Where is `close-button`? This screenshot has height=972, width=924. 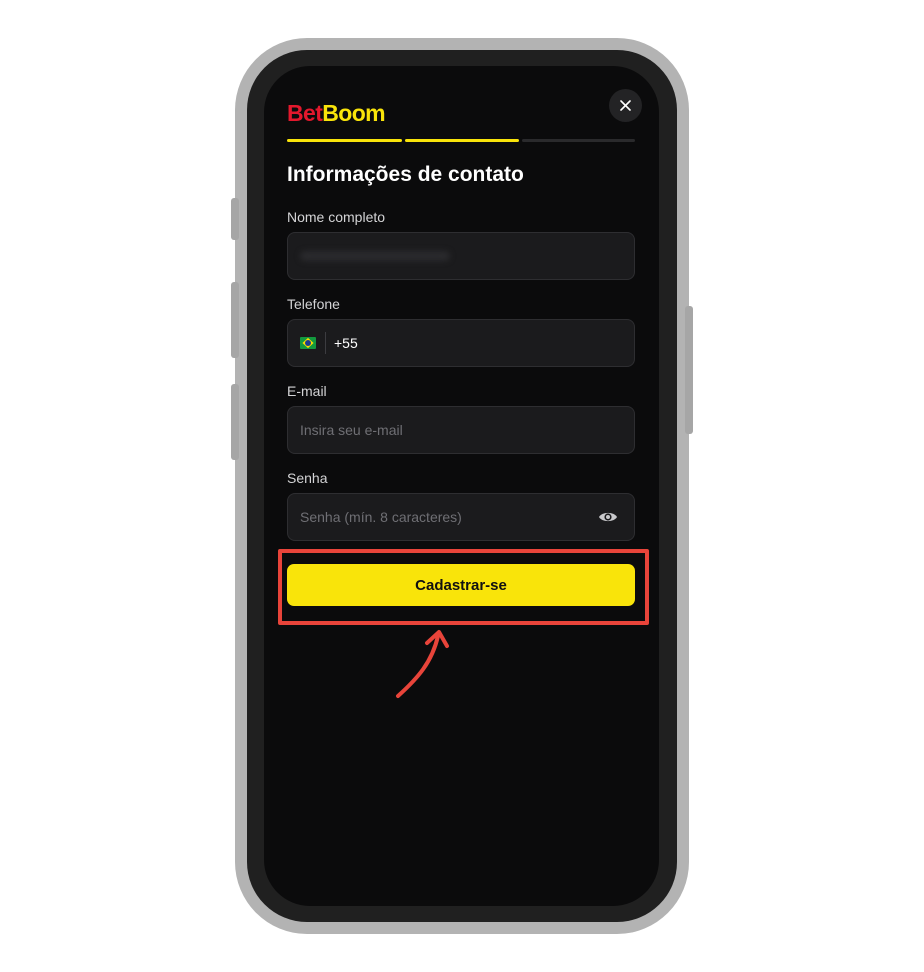
close-button is located at coordinates (625, 105).